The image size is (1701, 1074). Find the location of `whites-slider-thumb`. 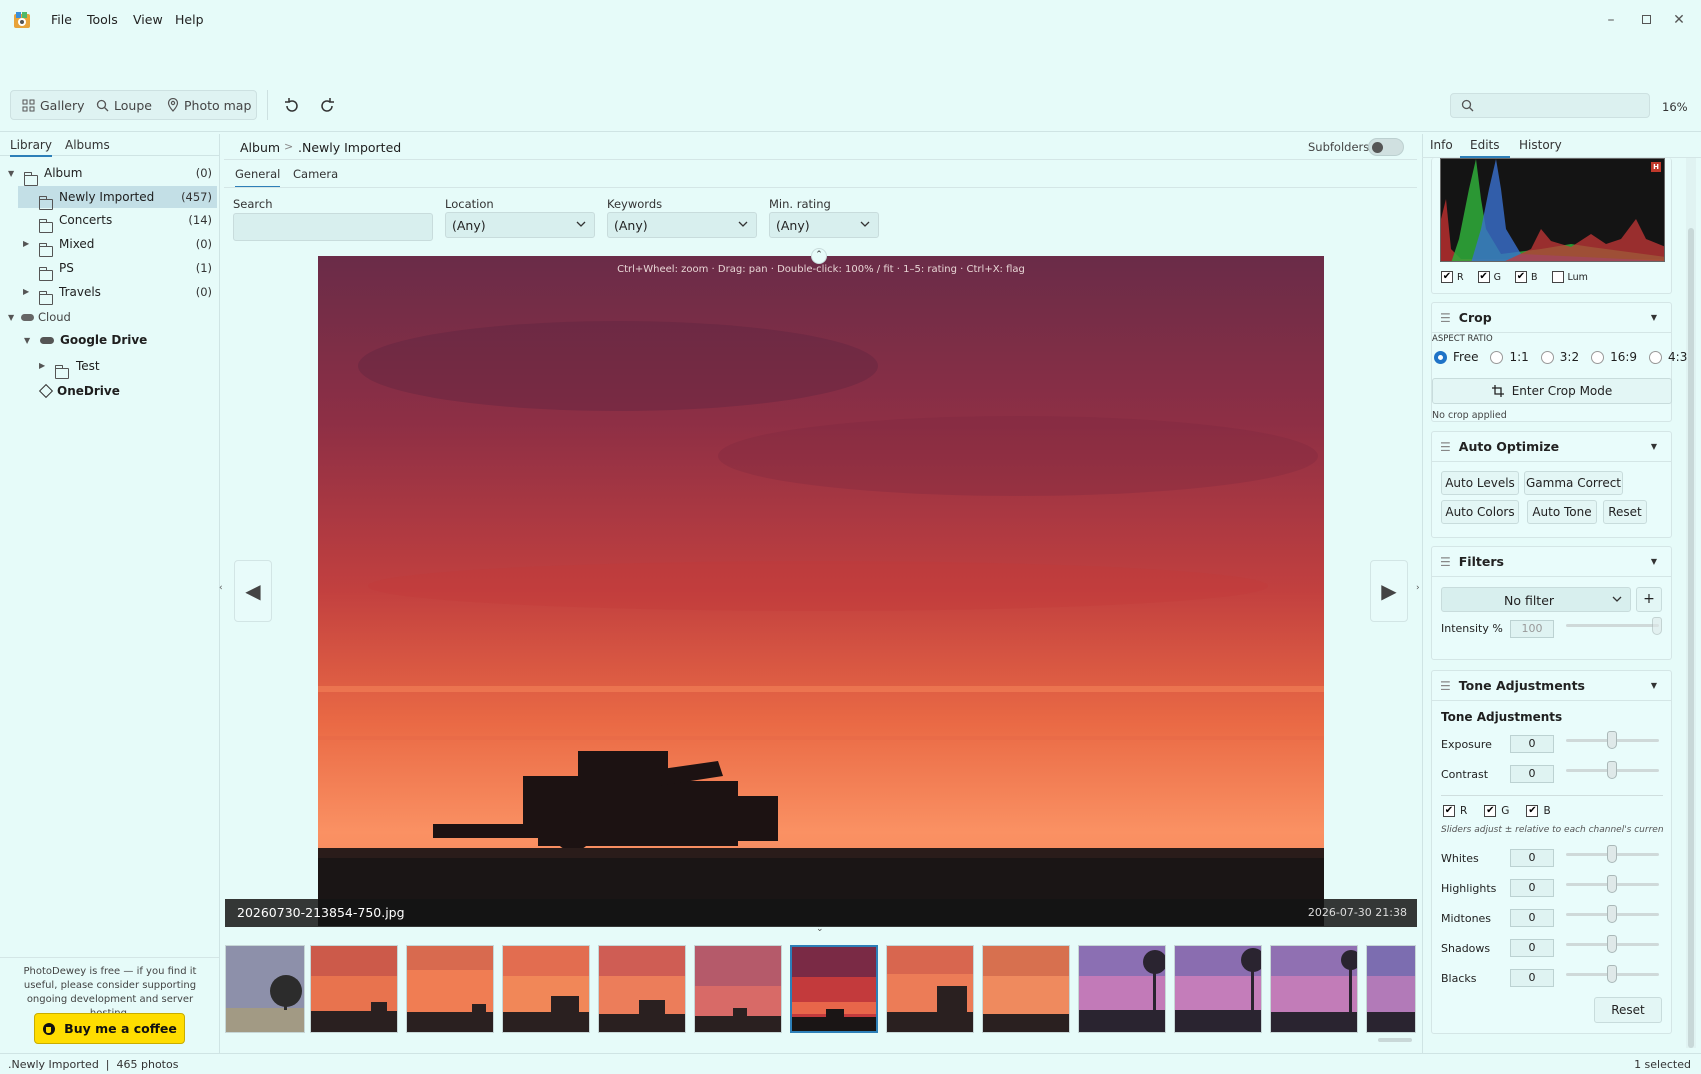

whites-slider-thumb is located at coordinates (1612, 854).